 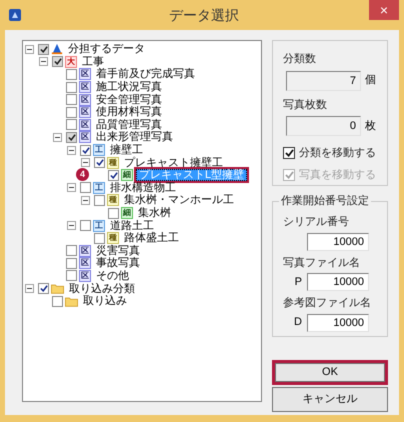 What do you see at coordinates (151, 238) in the screenshot?
I see `tree-item: 路体盛土工` at bounding box center [151, 238].